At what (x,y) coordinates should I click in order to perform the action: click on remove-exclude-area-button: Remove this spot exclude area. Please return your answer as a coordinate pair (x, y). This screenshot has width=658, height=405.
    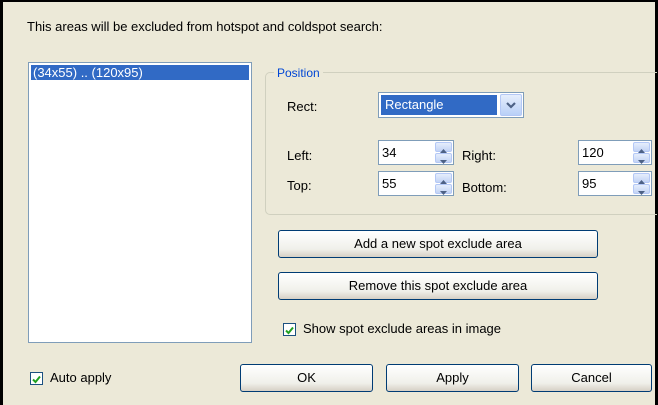
    Looking at the image, I should click on (438, 286).